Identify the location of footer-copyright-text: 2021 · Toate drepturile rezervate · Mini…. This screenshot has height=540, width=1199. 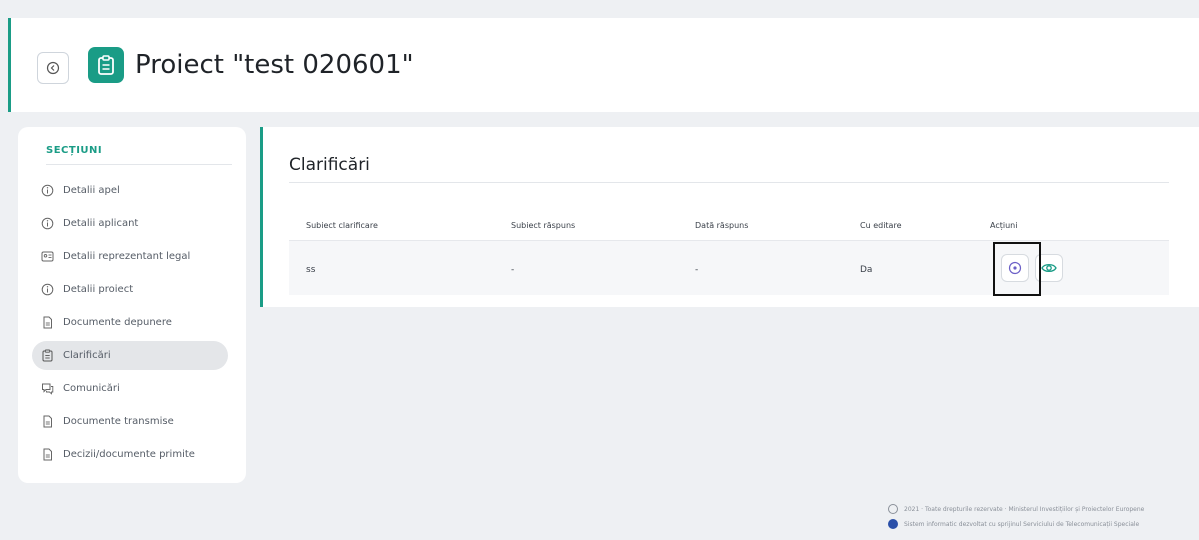
(1024, 509).